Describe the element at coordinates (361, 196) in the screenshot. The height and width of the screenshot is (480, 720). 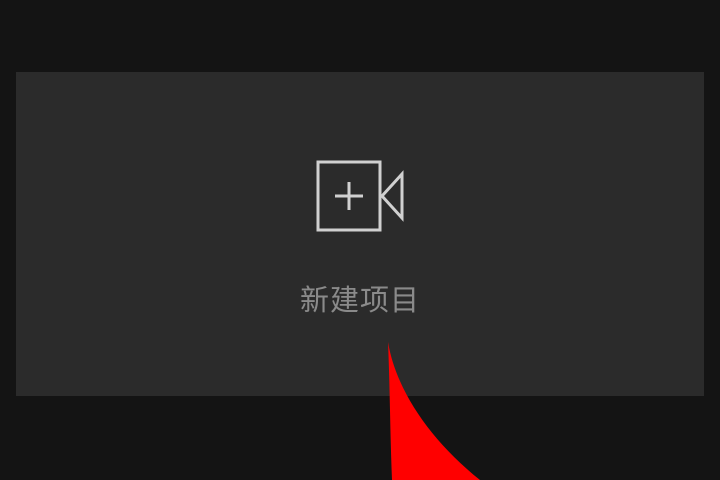
I see `video-camera-plus-icon` at that location.